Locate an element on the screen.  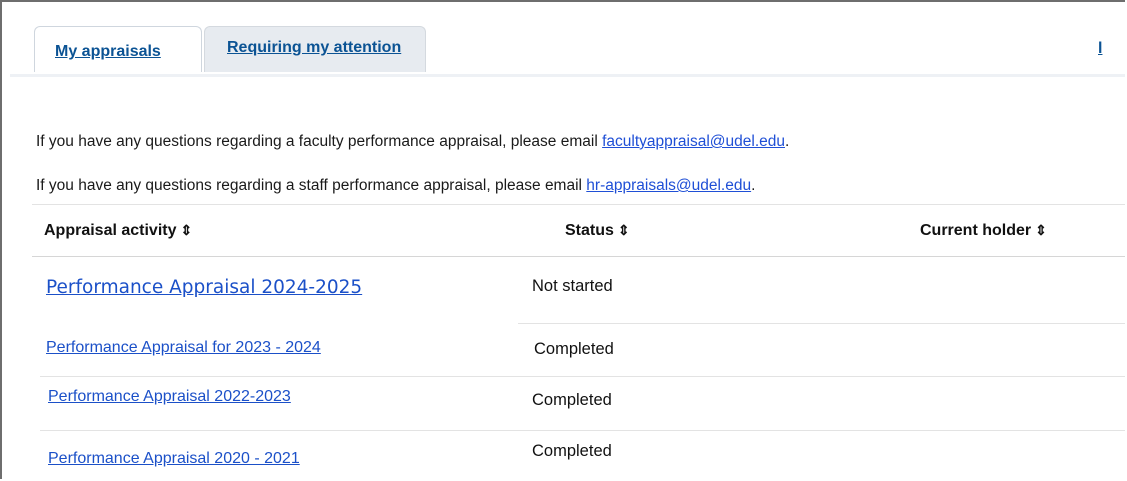
column-header-label: Appraisal activity is located at coordinates (110, 230).